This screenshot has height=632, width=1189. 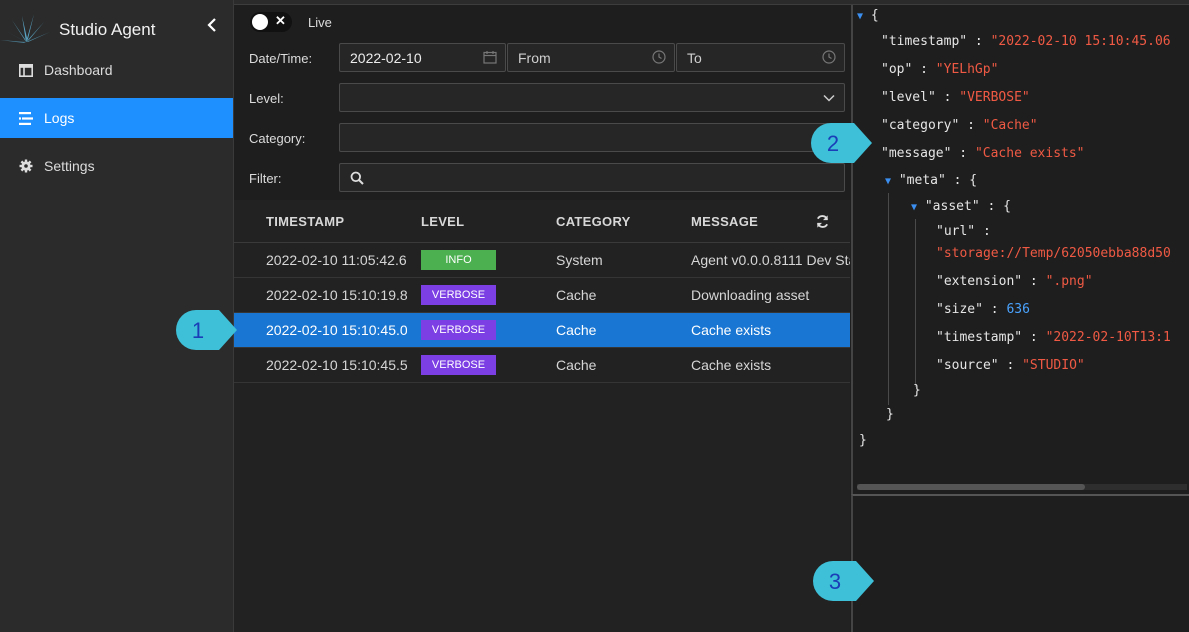 What do you see at coordinates (357, 178) in the screenshot?
I see `search-icon` at bounding box center [357, 178].